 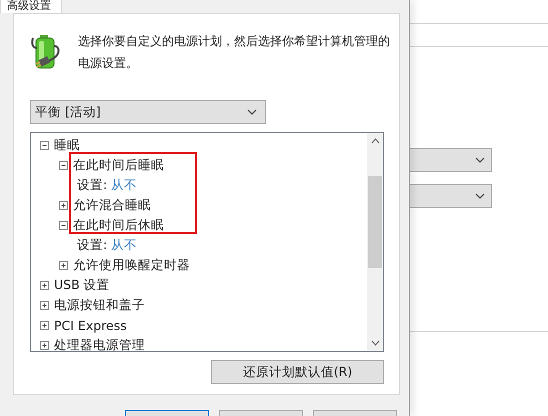 I want to click on tree-item: 处理器电源管理, so click(x=99, y=343).